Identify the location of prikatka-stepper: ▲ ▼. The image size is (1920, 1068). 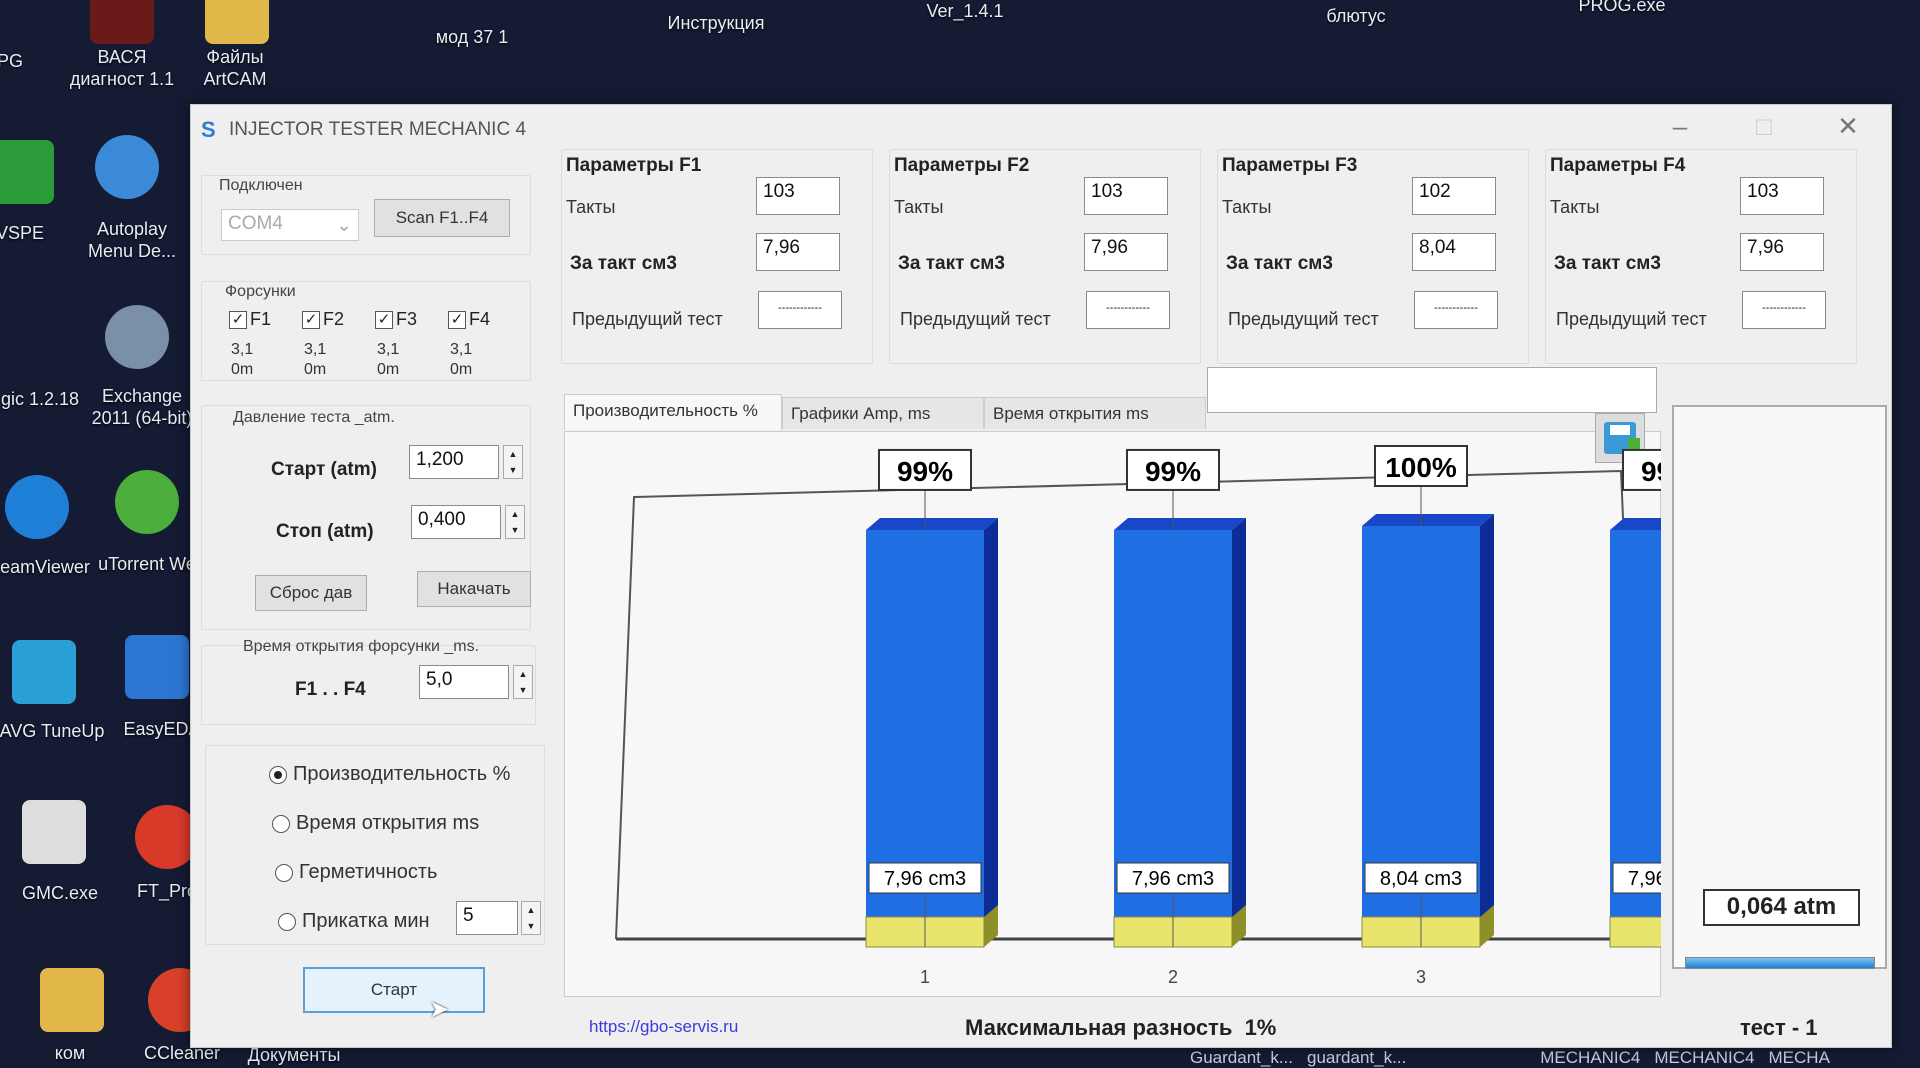
(531, 918).